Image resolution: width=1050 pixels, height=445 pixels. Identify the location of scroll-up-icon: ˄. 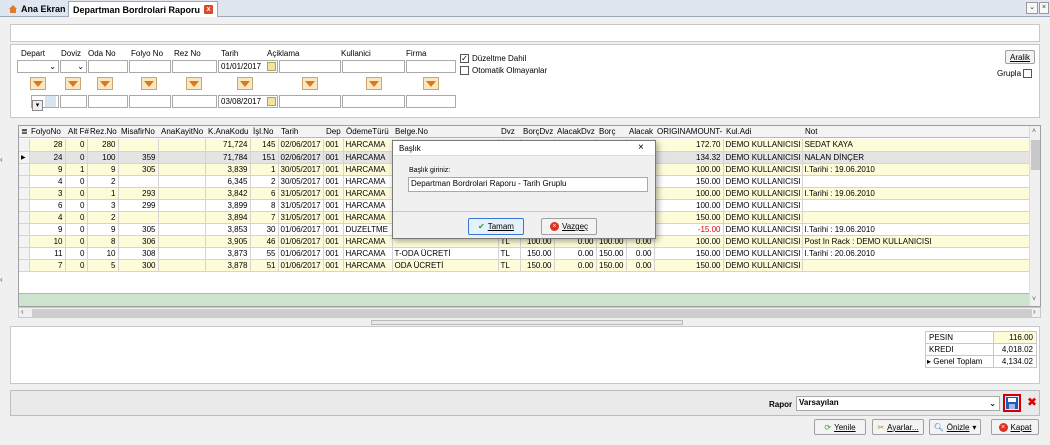
(1034, 131).